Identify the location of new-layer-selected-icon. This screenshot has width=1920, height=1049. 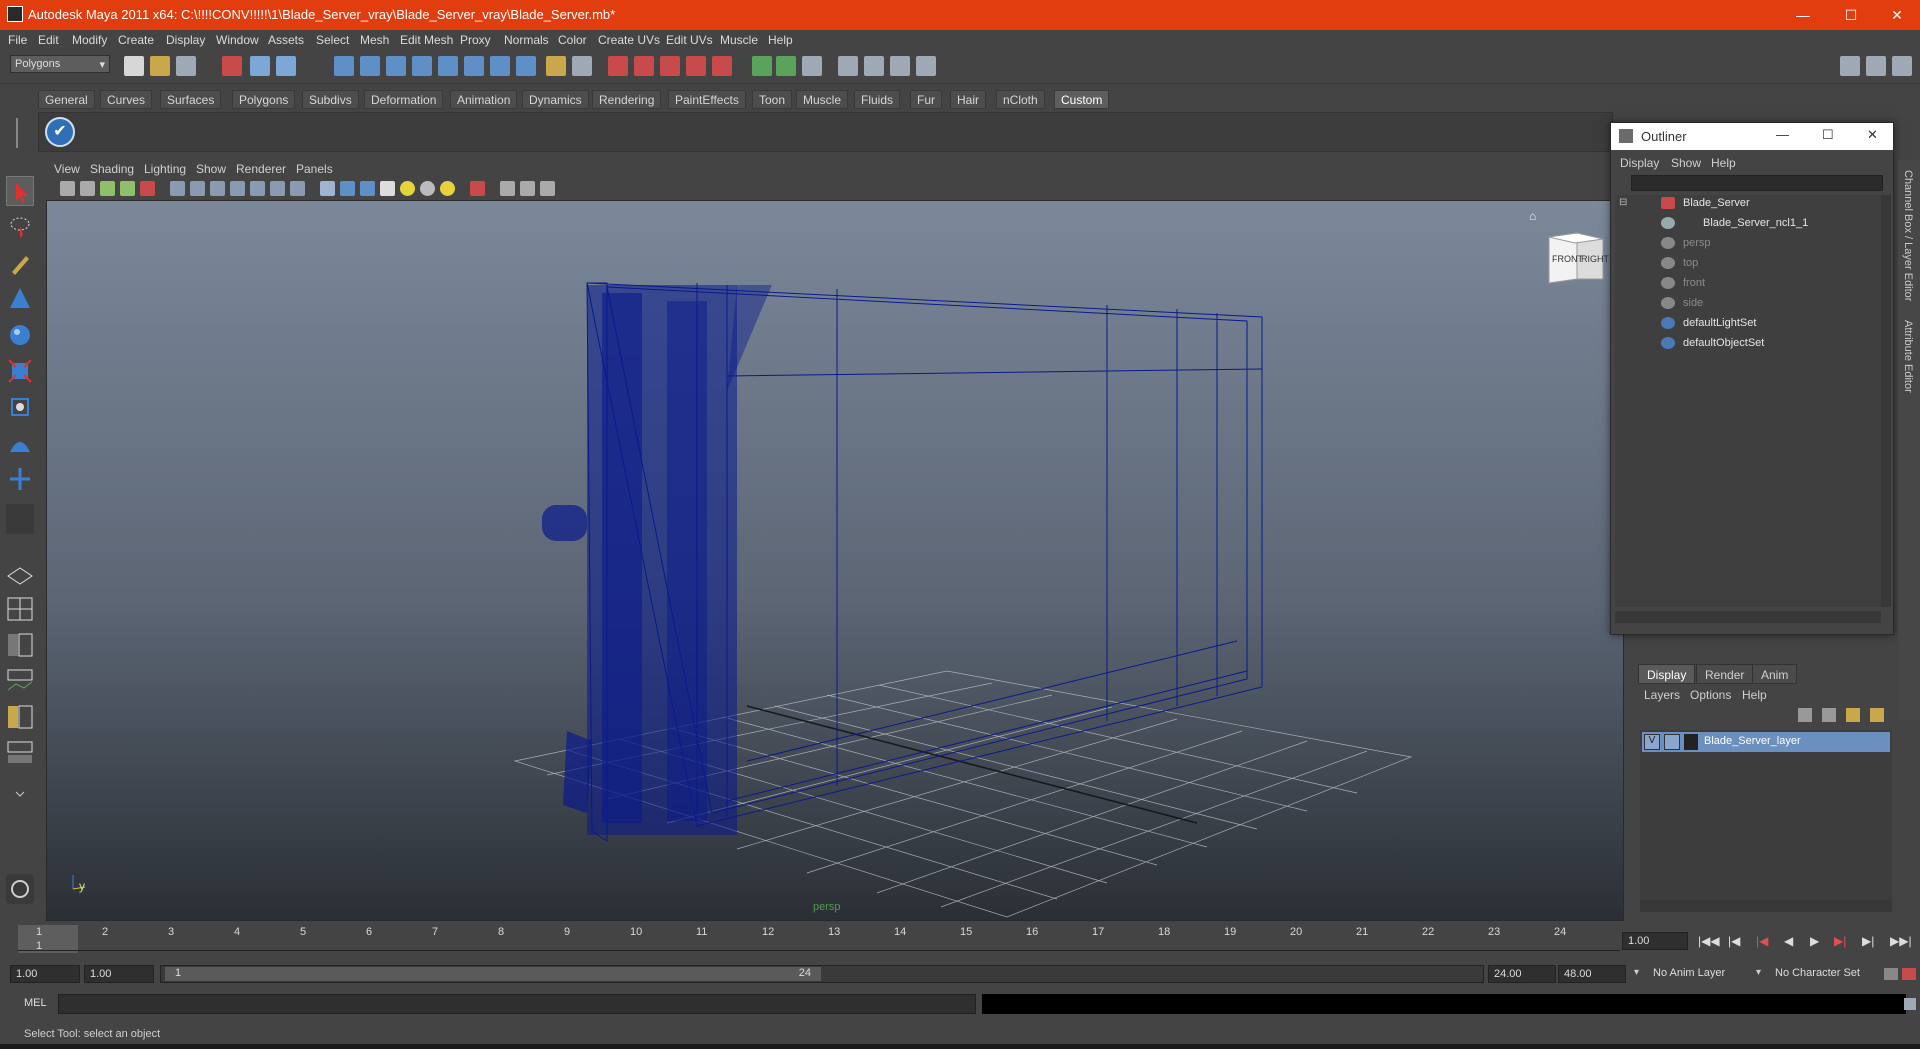
(1877, 715).